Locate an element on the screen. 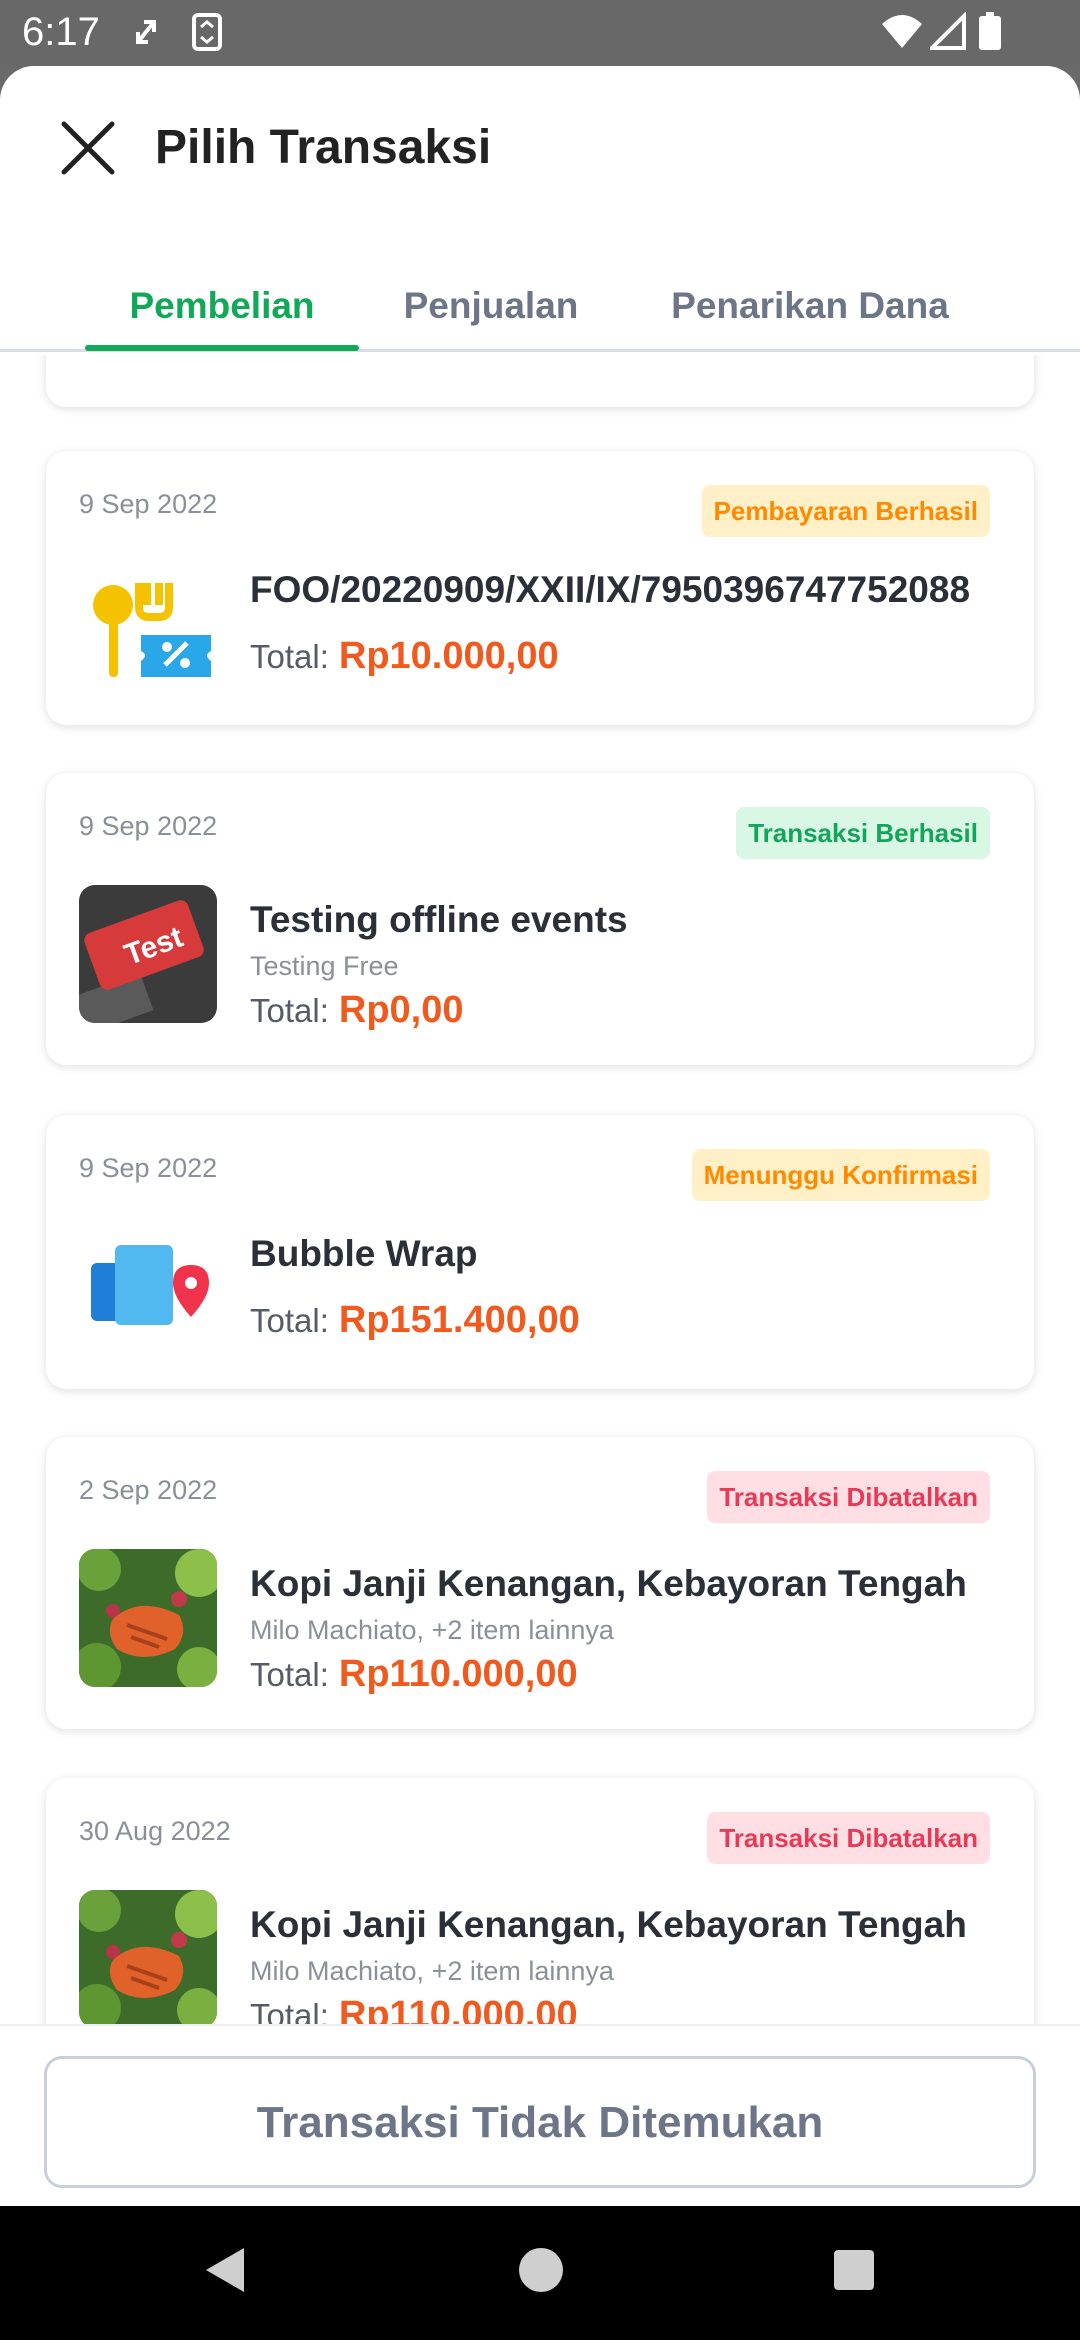 The image size is (1080, 2340). recents-icon is located at coordinates (854, 2272).